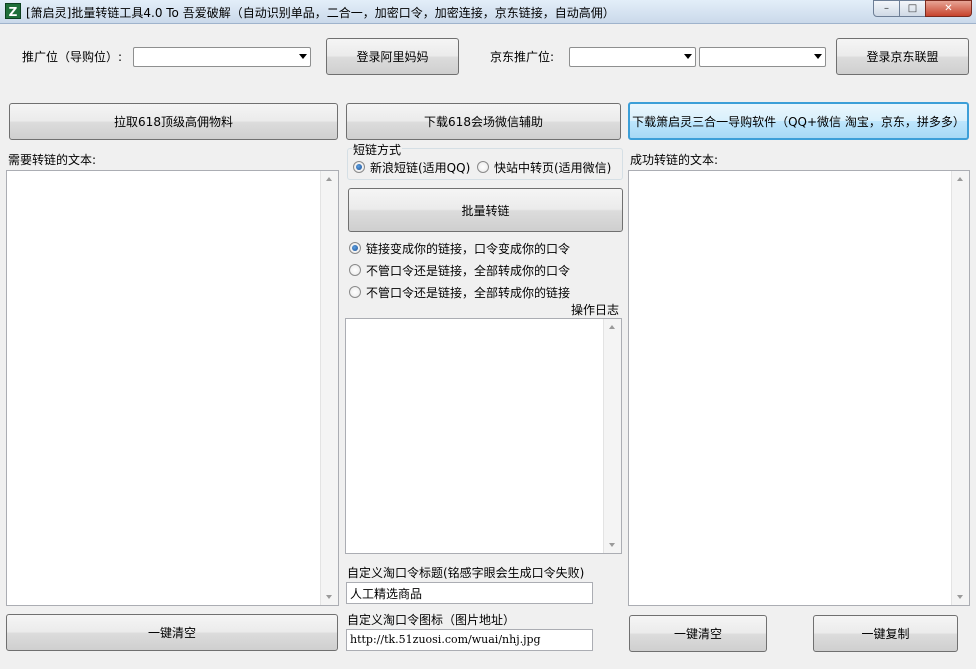 The image size is (976, 669). What do you see at coordinates (392, 56) in the screenshot?
I see `login-alimama-button: 登录阿里妈妈` at bounding box center [392, 56].